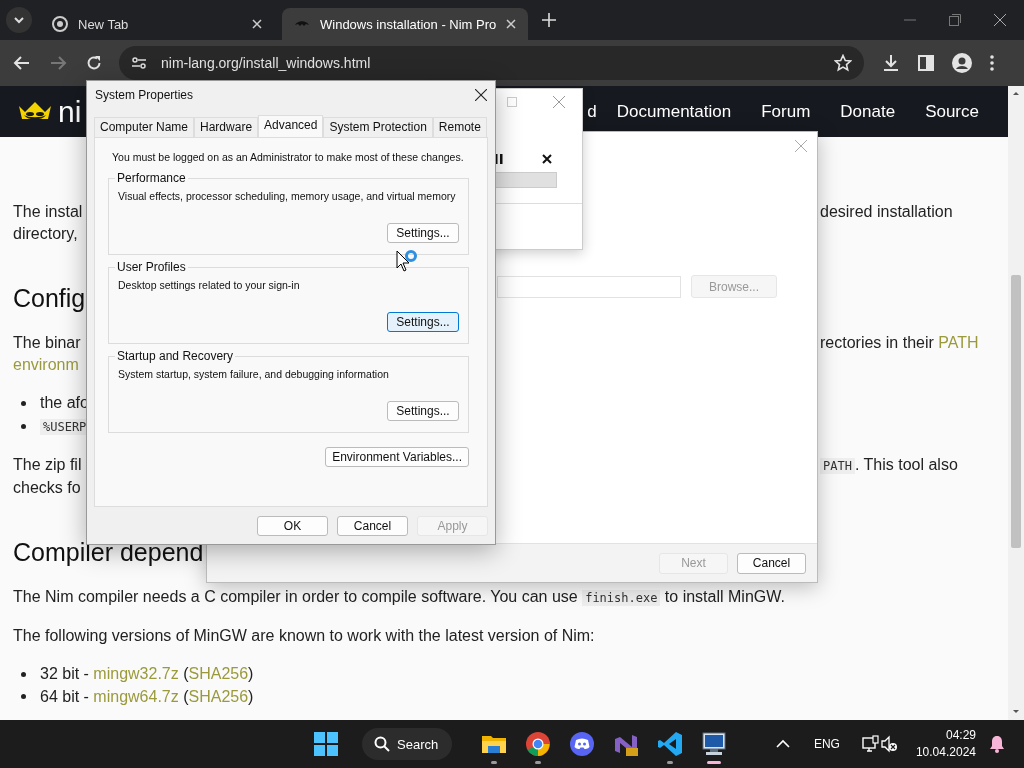 The height and width of the screenshot is (768, 1024). Describe the element at coordinates (786, 111) in the screenshot. I see `nav-link: Forum` at that location.